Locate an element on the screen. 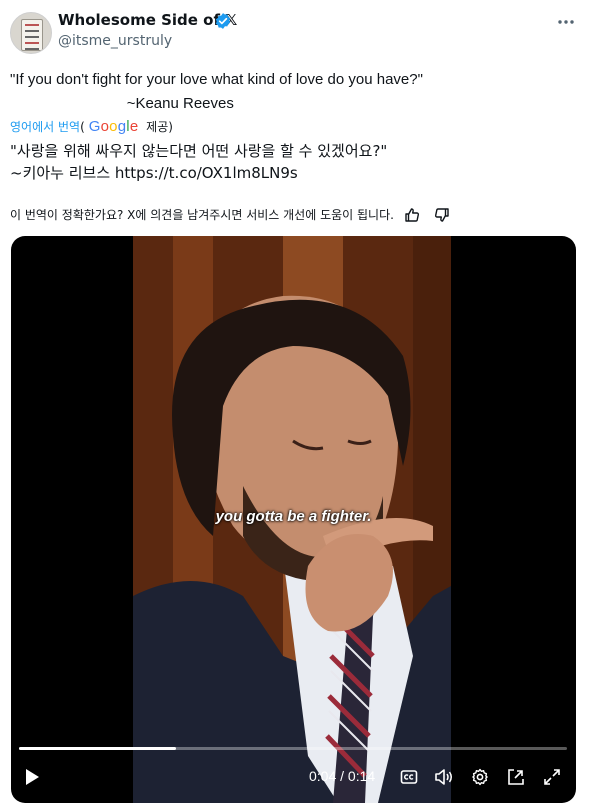 The image size is (592, 806). captions-icon is located at coordinates (409, 777).